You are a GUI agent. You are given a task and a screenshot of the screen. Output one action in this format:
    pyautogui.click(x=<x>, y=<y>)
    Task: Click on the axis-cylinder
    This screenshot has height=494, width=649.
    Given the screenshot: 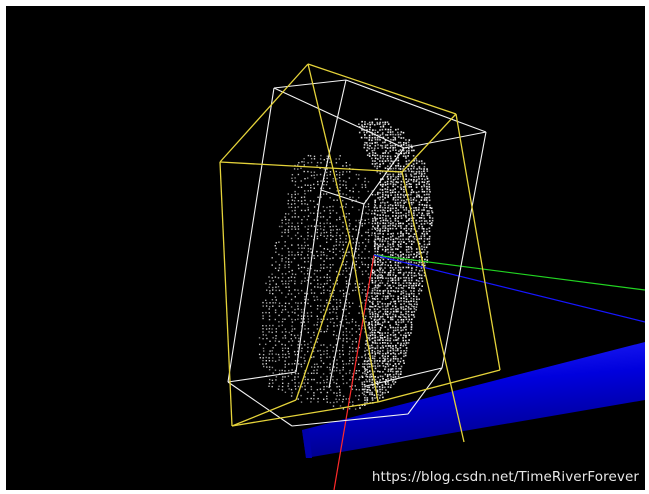 What is the action you would take?
    pyautogui.click(x=473, y=400)
    